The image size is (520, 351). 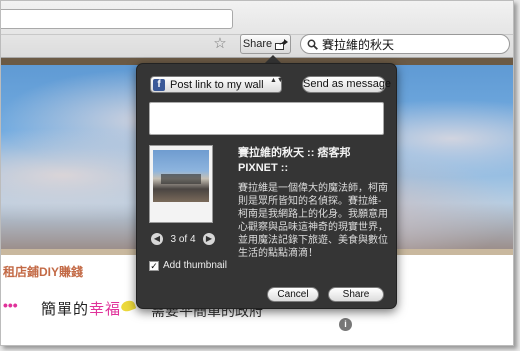 I want to click on share-arrow-icon, so click(x=282, y=44).